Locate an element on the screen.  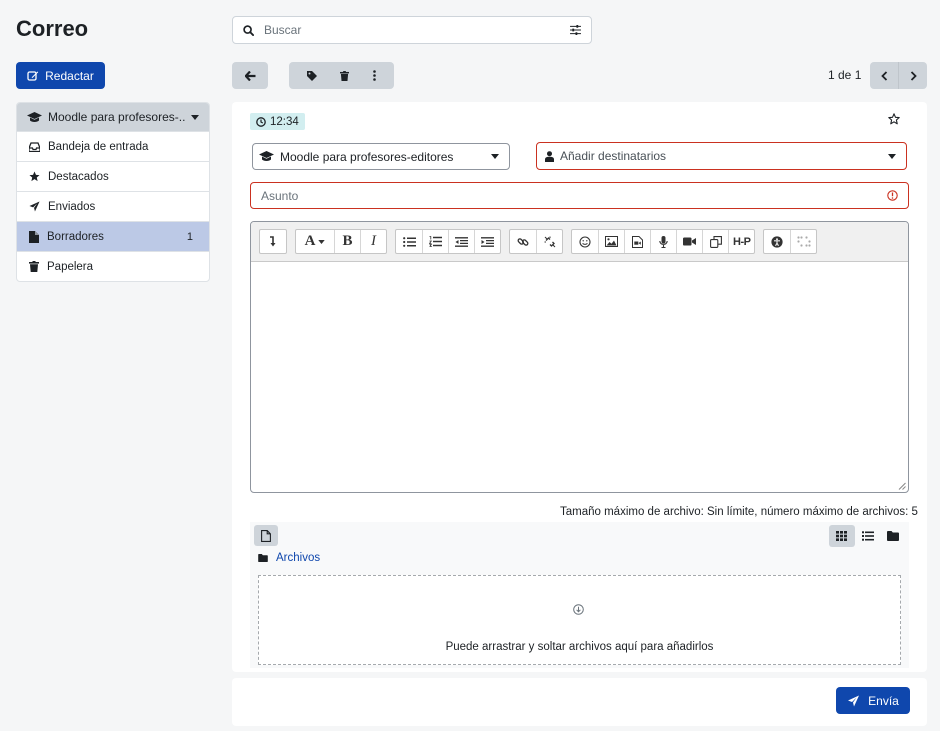
upload-arrow-icon is located at coordinates (578, 609).